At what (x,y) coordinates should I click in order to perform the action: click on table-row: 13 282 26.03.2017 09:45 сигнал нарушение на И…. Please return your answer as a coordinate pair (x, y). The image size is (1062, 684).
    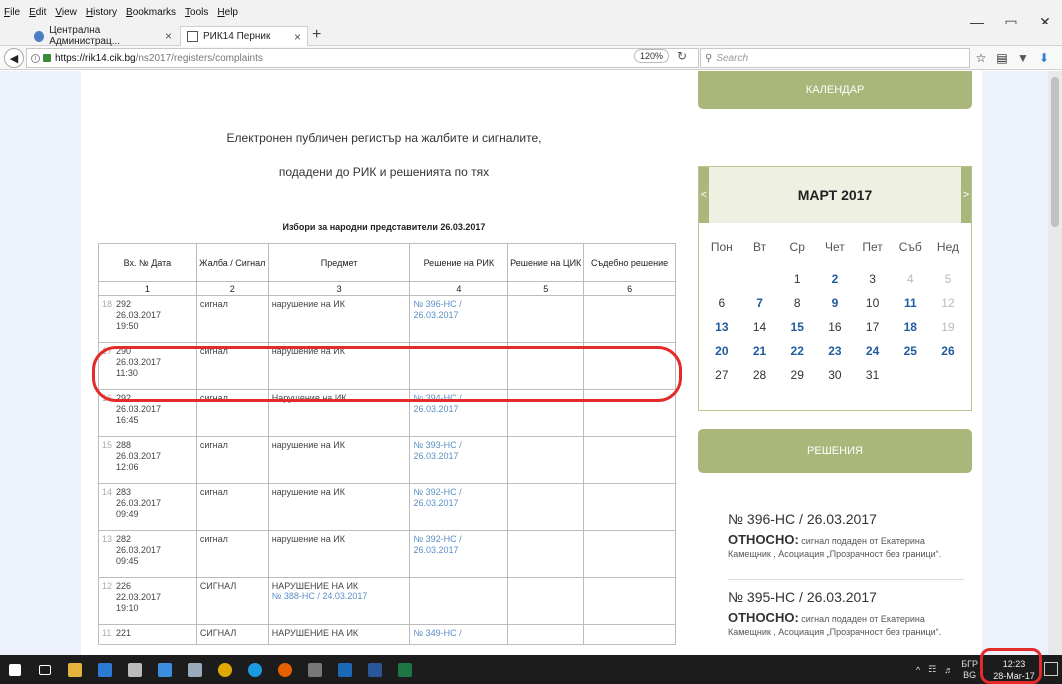
    Looking at the image, I should click on (387, 554).